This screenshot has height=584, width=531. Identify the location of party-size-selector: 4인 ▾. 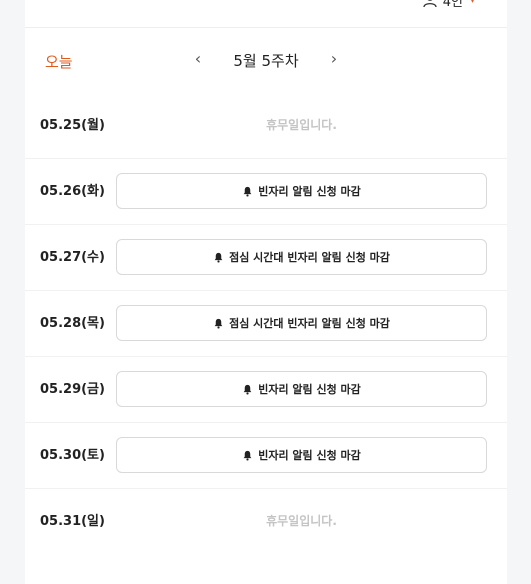
(448, 5).